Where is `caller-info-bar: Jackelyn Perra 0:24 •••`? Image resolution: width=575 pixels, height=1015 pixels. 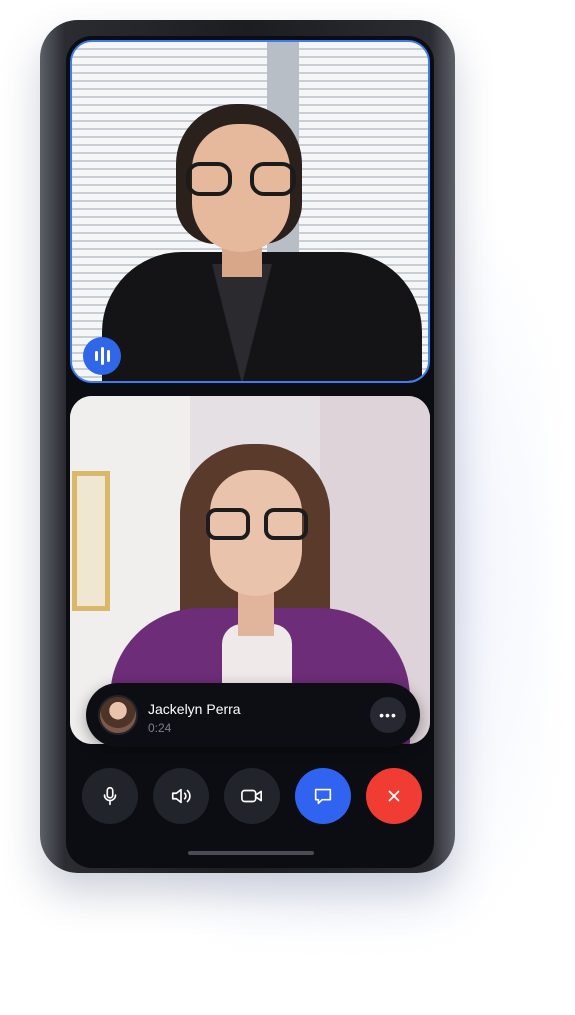
caller-info-bar: Jackelyn Perra 0:24 ••• is located at coordinates (253, 715).